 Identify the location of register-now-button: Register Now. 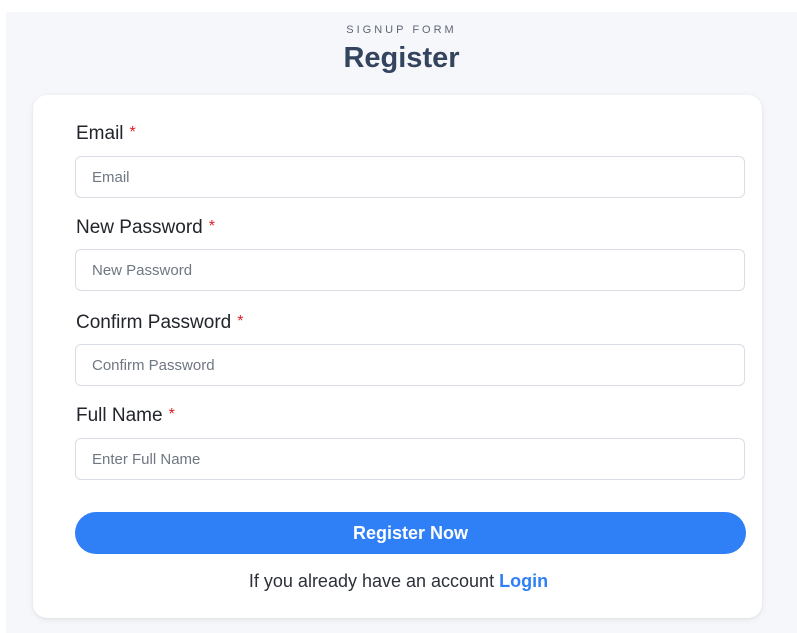
(410, 533).